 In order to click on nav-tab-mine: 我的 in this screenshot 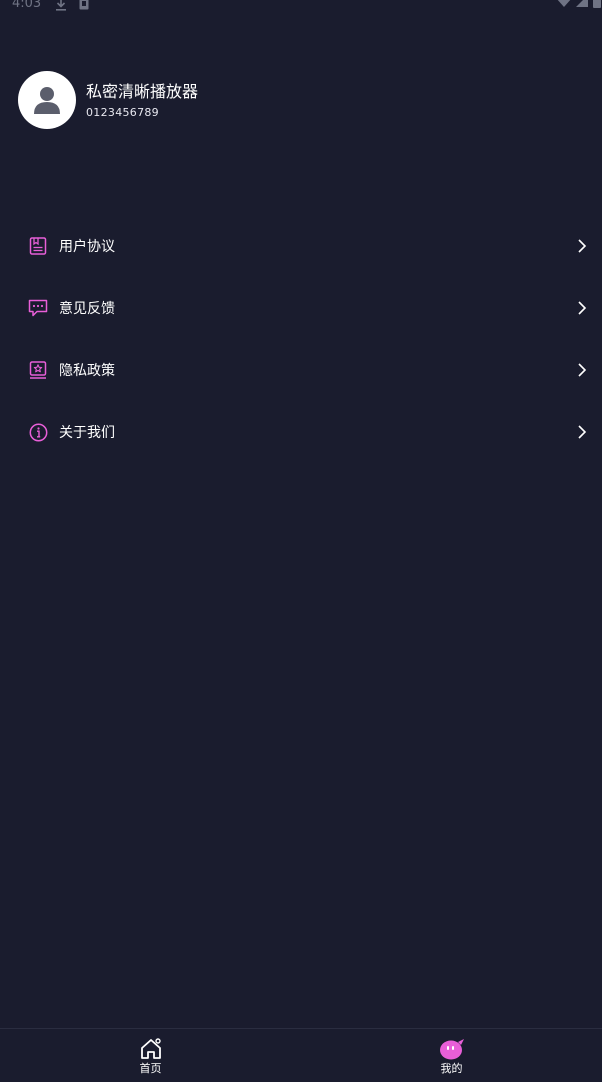, I will do `click(451, 1055)`.